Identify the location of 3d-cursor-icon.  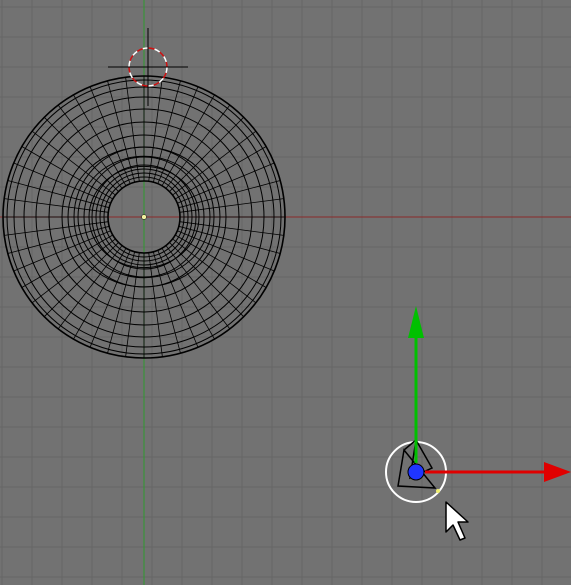
(148, 67).